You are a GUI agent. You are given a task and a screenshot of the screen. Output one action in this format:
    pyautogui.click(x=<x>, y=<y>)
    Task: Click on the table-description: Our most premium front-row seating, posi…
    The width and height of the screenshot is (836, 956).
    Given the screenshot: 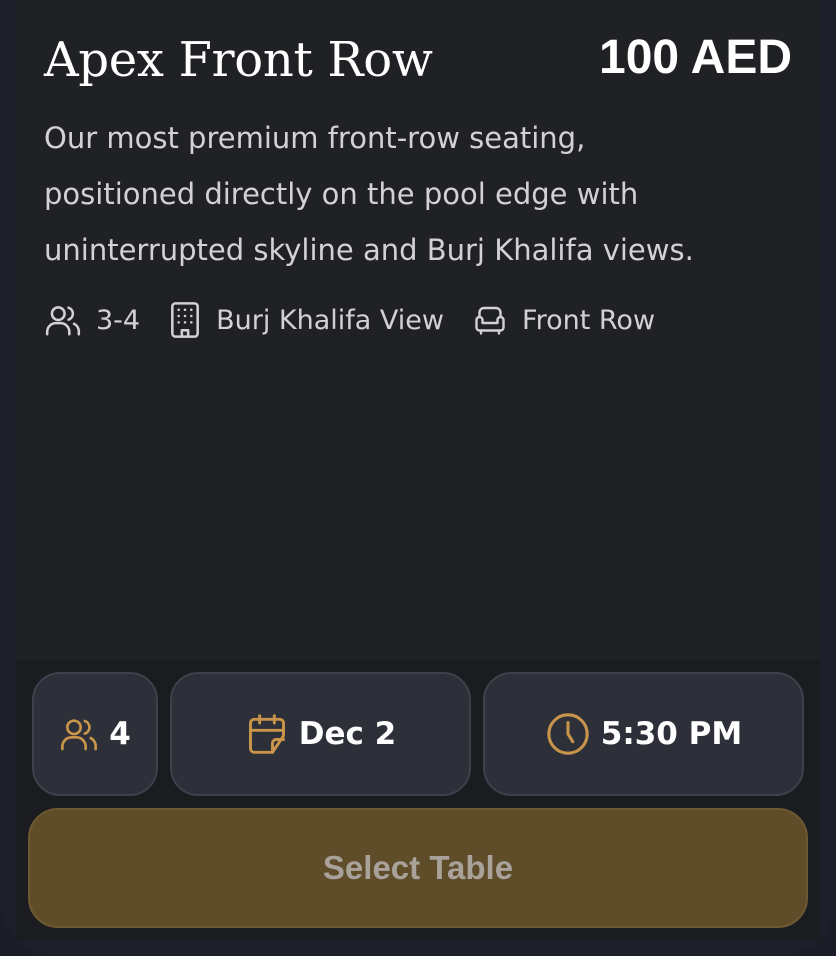 What is the action you would take?
    pyautogui.click(x=369, y=194)
    